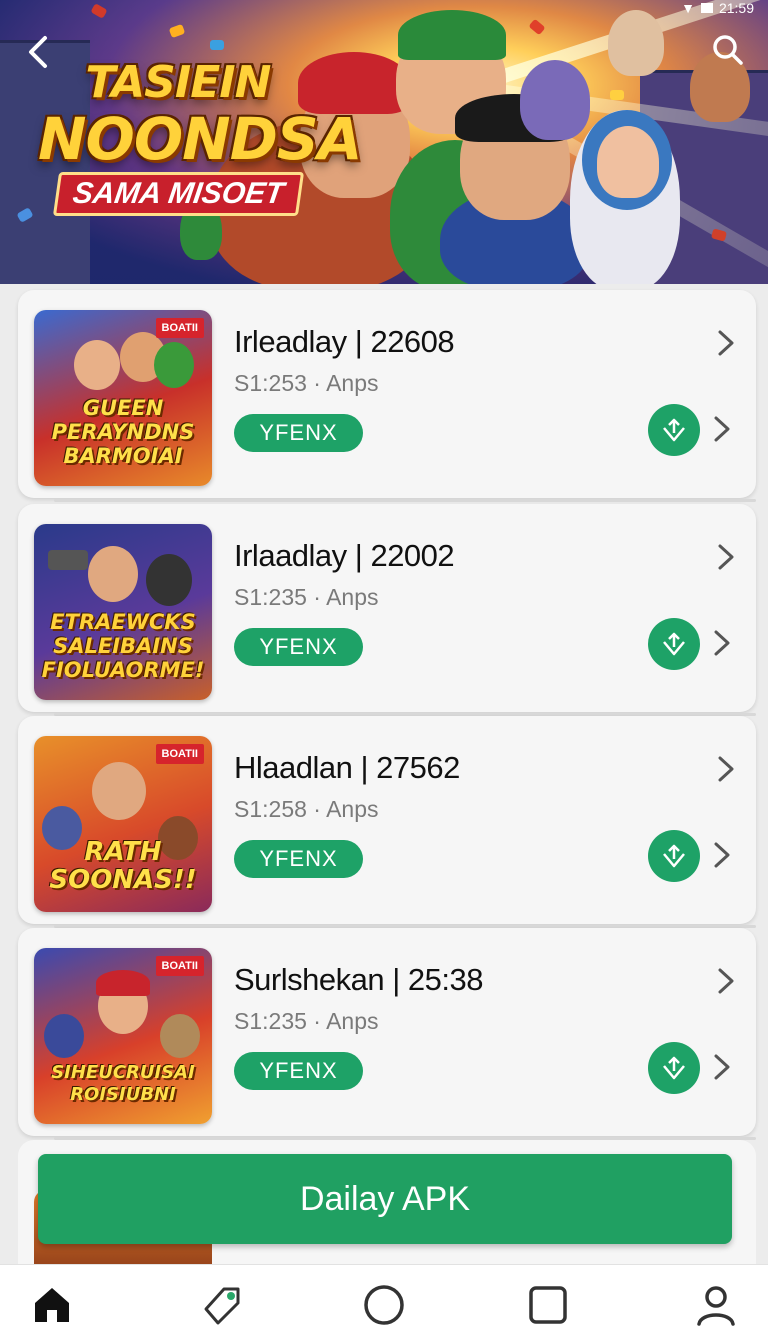  I want to click on character-creature, so click(636, 43).